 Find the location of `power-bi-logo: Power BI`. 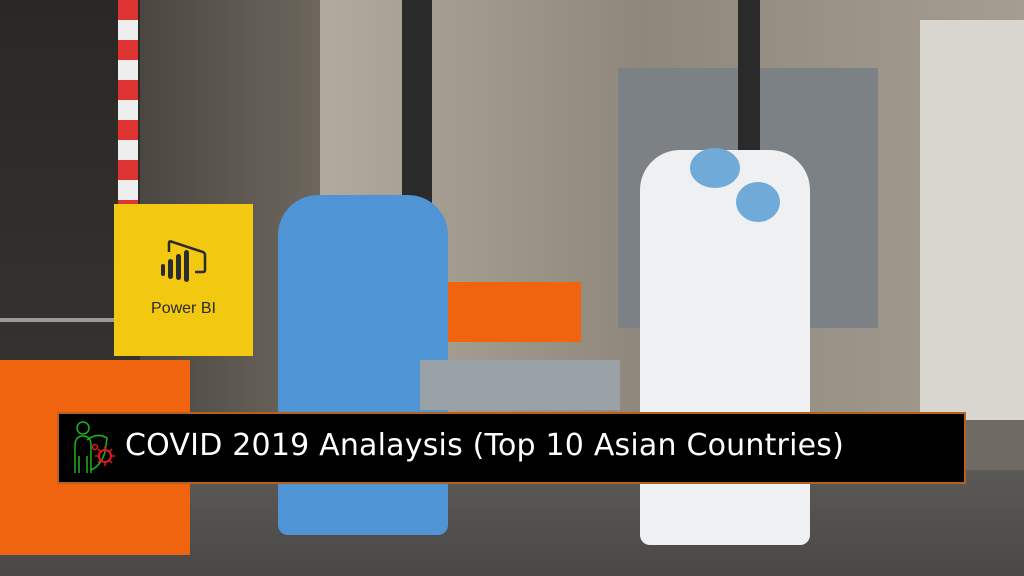

power-bi-logo: Power BI is located at coordinates (183, 280).